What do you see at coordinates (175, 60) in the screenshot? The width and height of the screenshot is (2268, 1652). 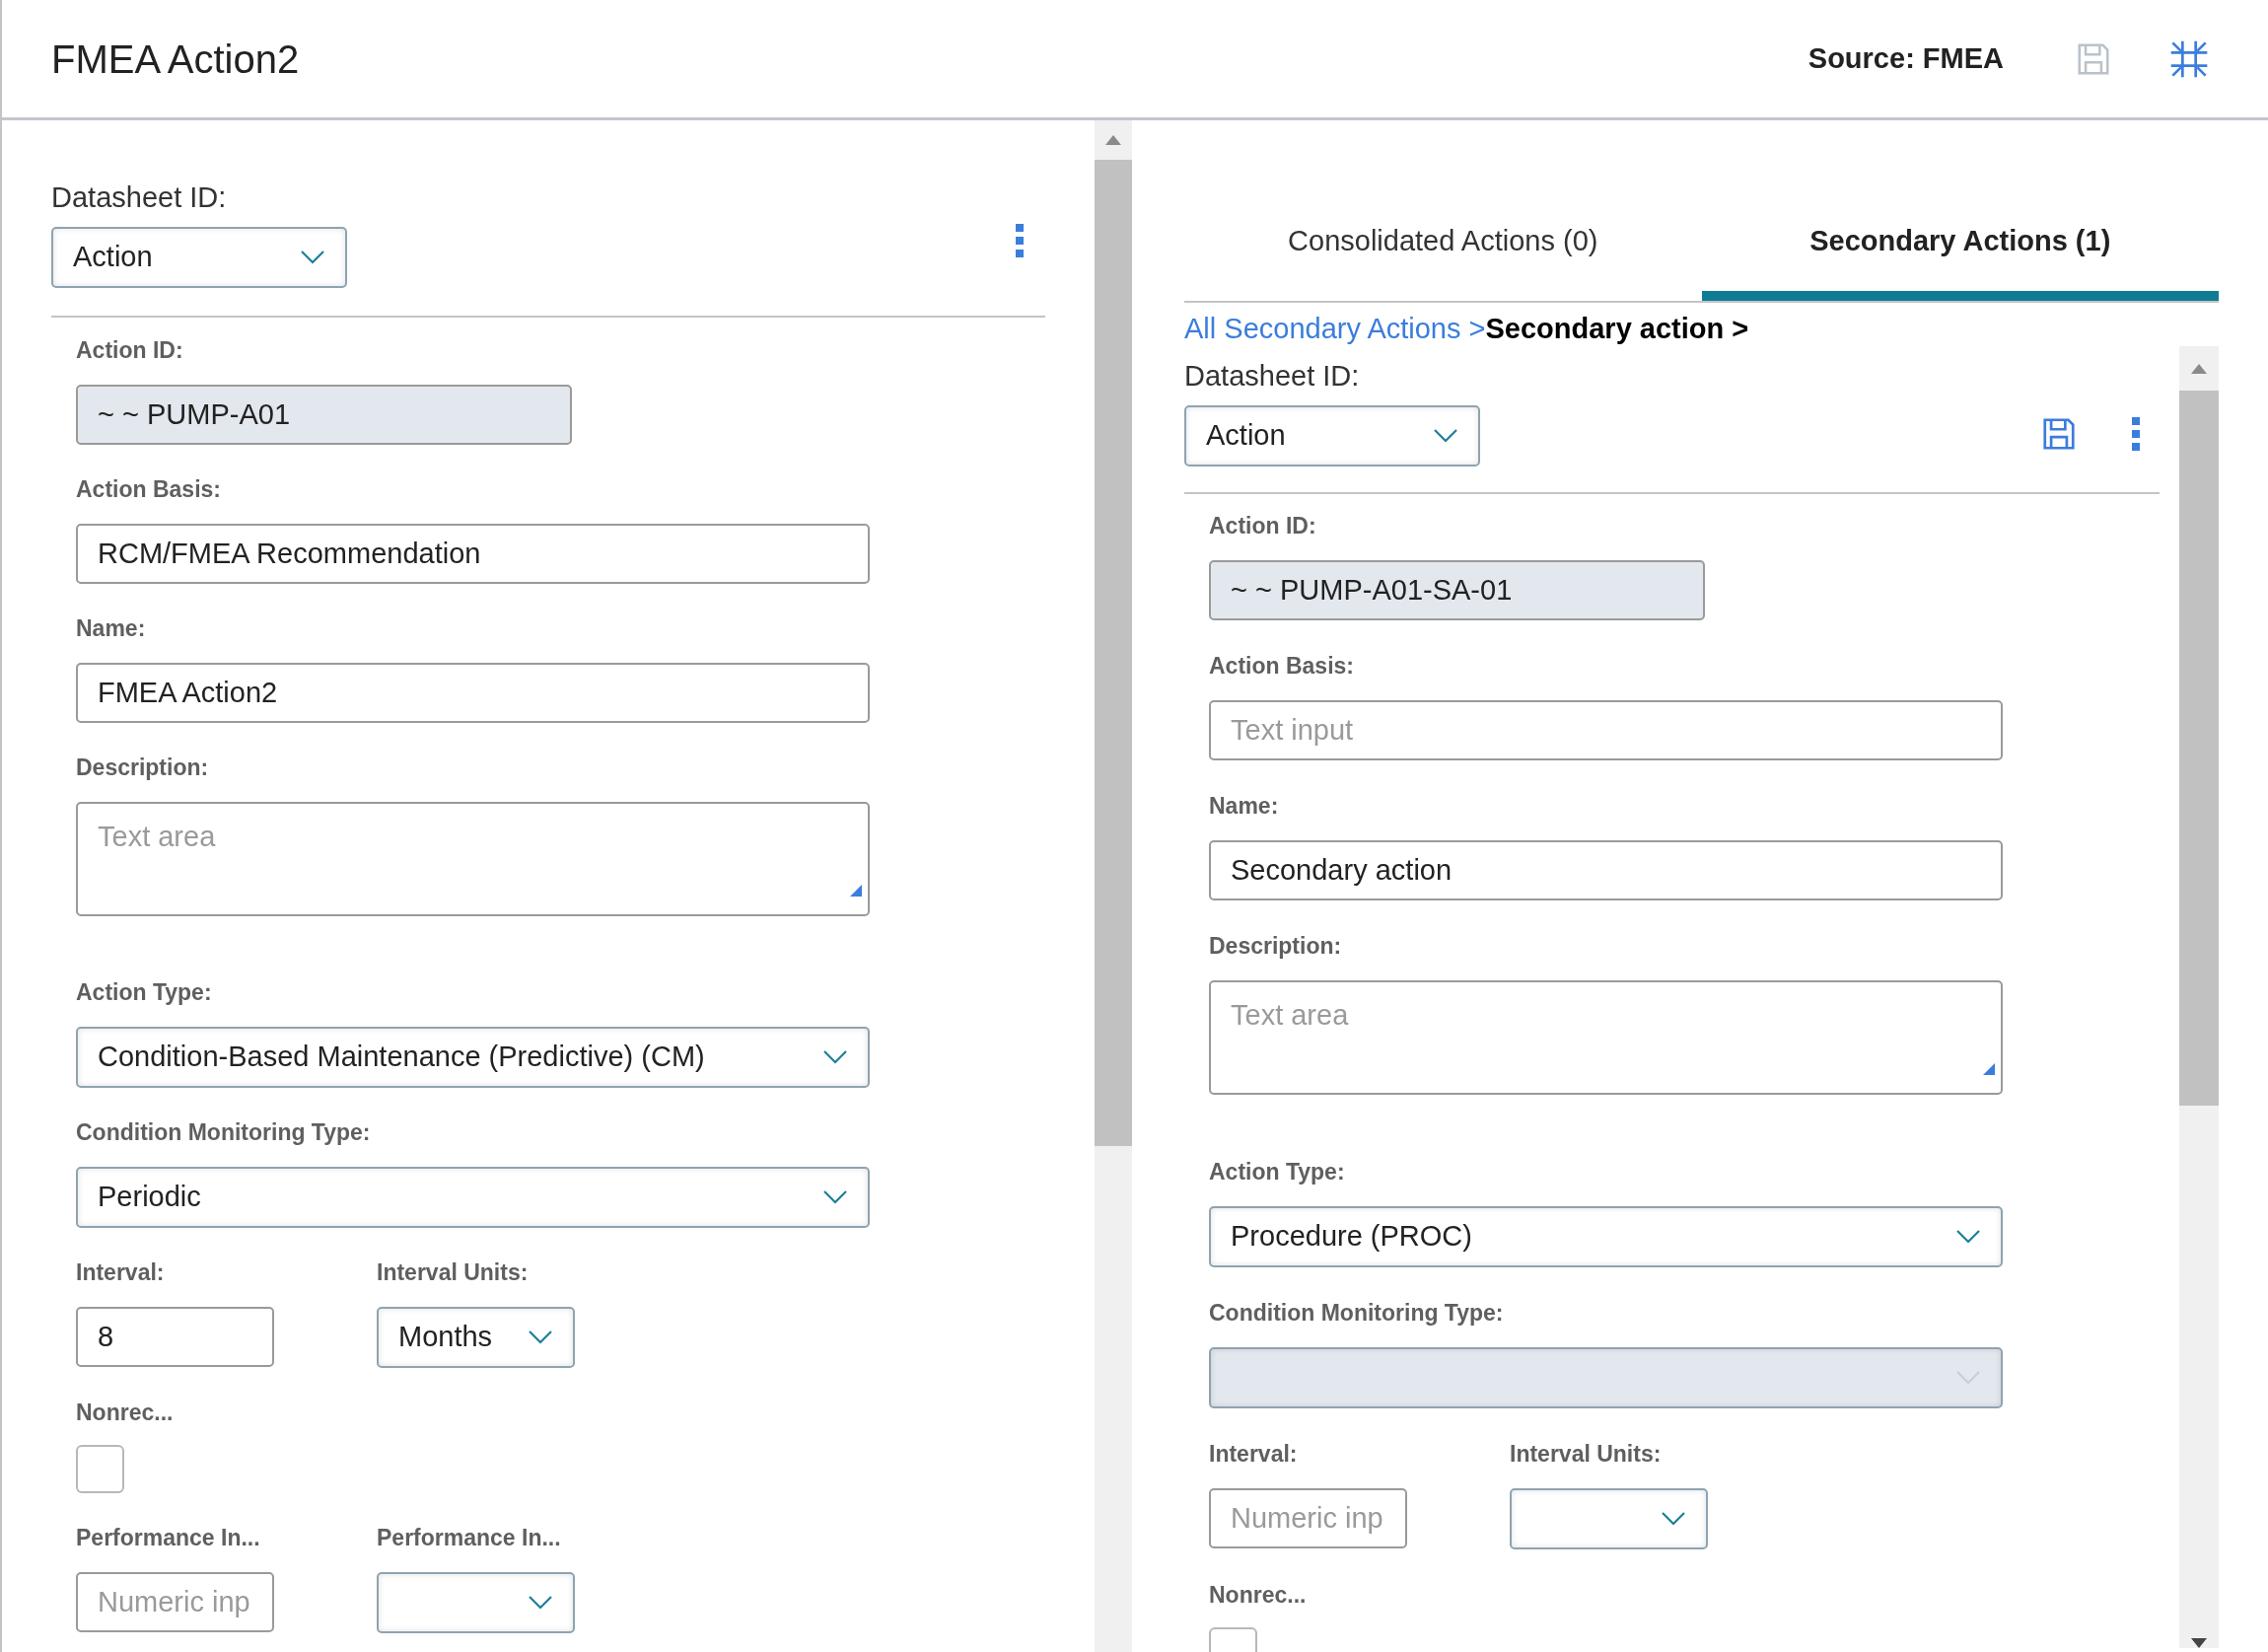 I see `page-title: FMEA Action2` at bounding box center [175, 60].